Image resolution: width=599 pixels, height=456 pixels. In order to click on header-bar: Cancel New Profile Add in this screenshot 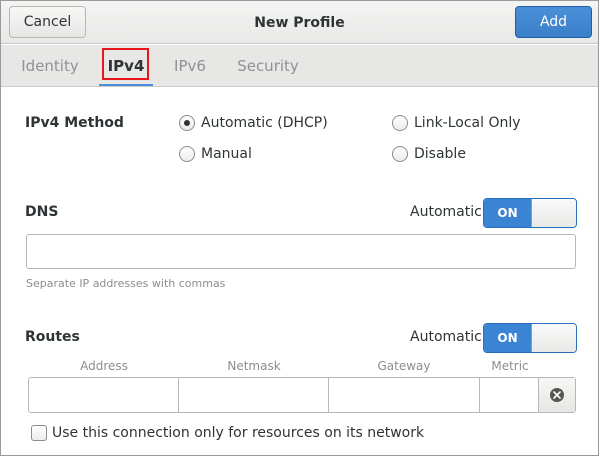, I will do `click(299, 22)`.